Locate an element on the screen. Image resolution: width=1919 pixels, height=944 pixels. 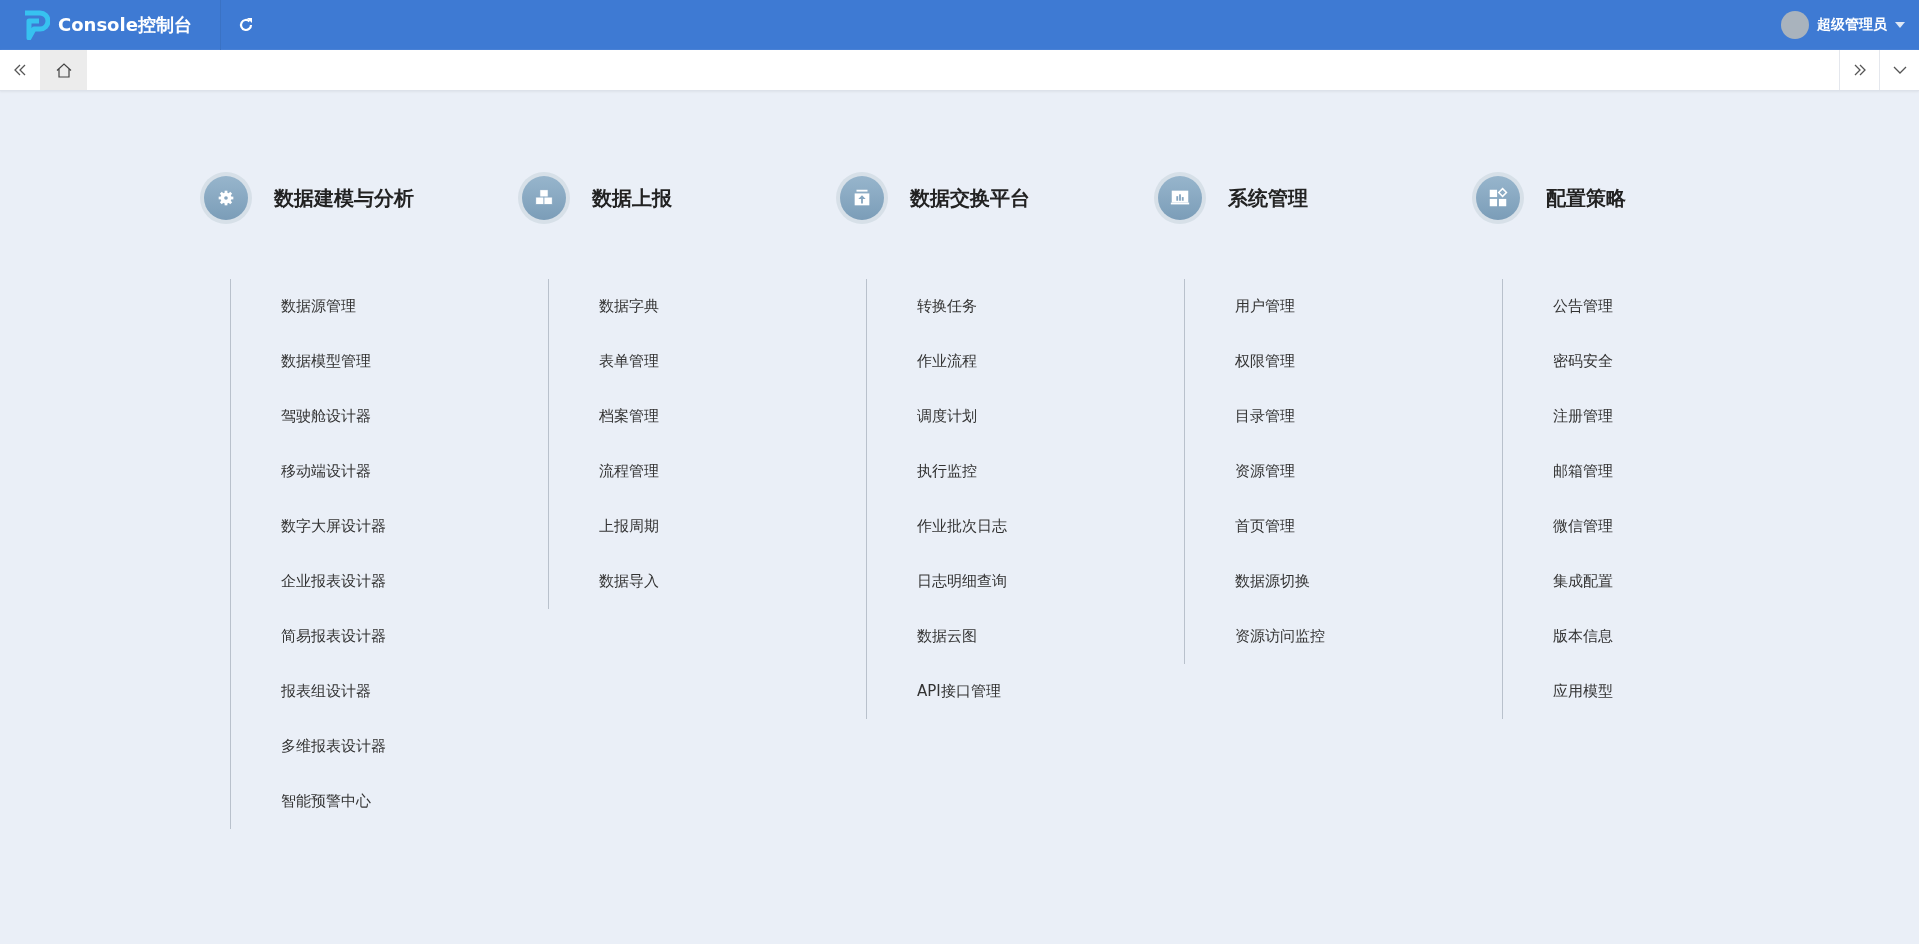
menu-item: 资源访问监控 is located at coordinates (1280, 636).